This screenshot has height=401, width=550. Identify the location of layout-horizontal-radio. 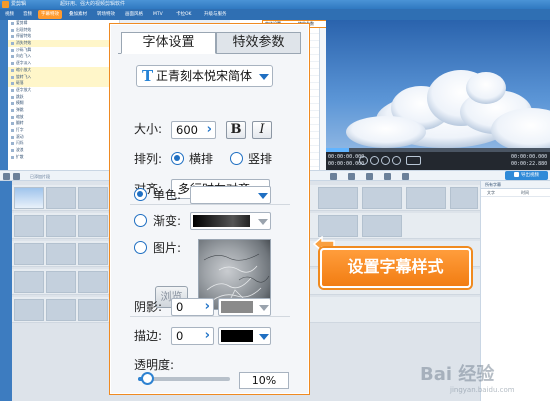
(177, 158).